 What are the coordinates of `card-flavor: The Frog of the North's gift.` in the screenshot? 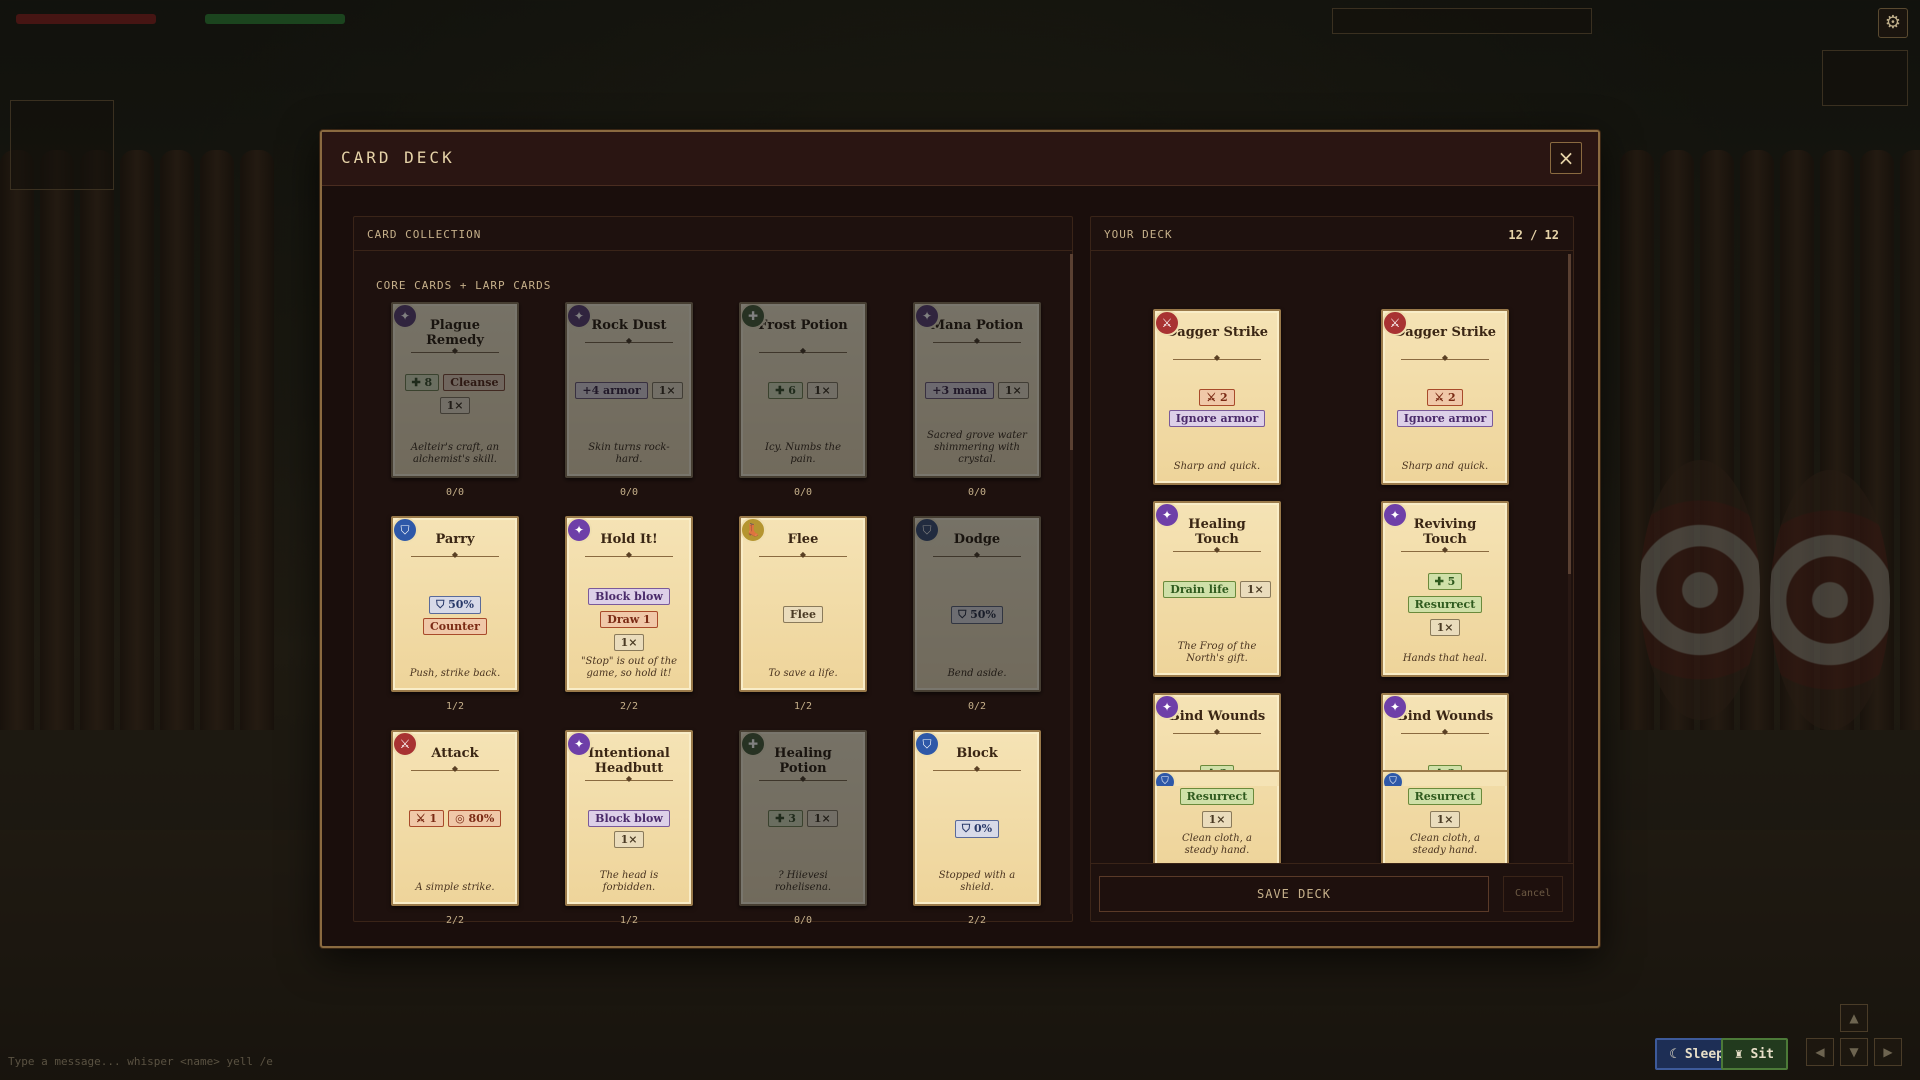 It's located at (1217, 652).